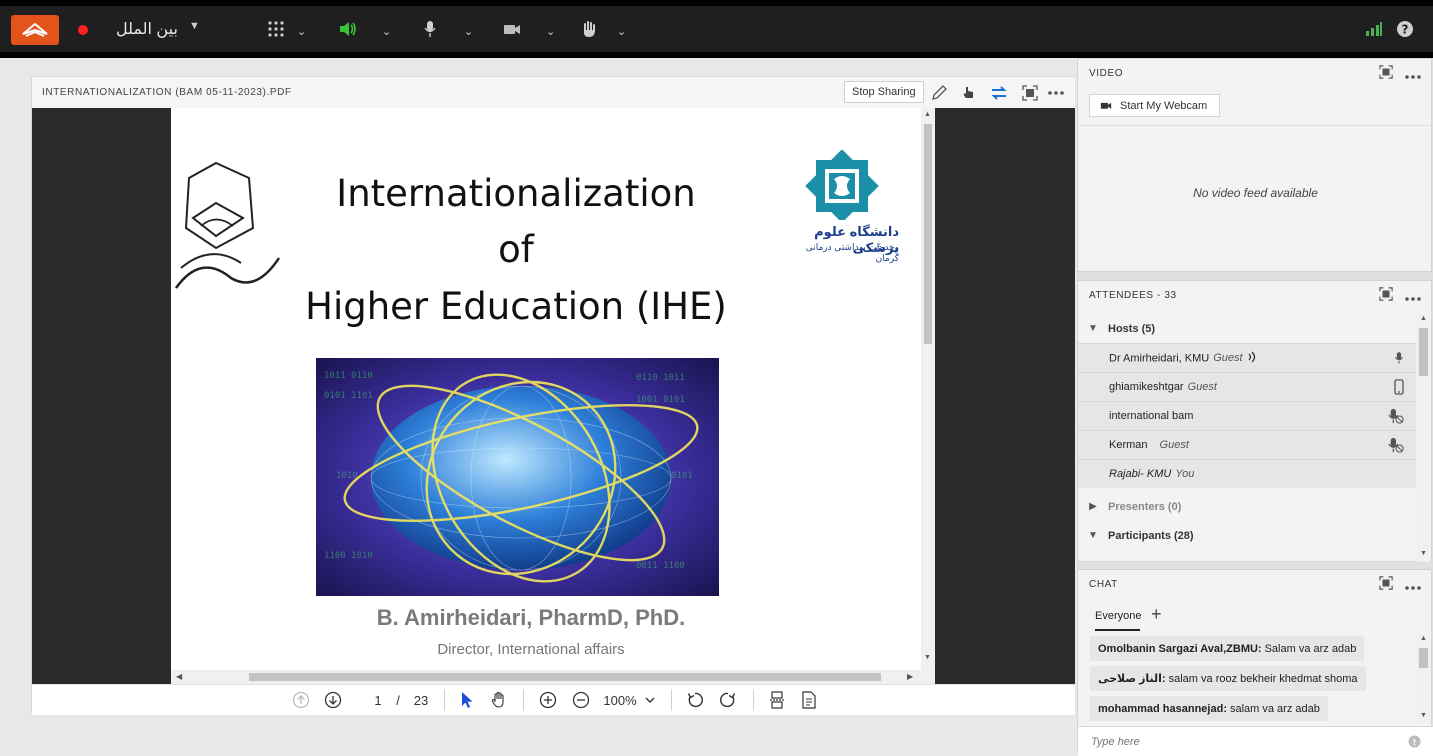 The height and width of the screenshot is (756, 1433). I want to click on top-bar: بین الملل ▼ ⌄ ⌄ ⌄ ⌄ ⌄ ?, so click(716, 29).